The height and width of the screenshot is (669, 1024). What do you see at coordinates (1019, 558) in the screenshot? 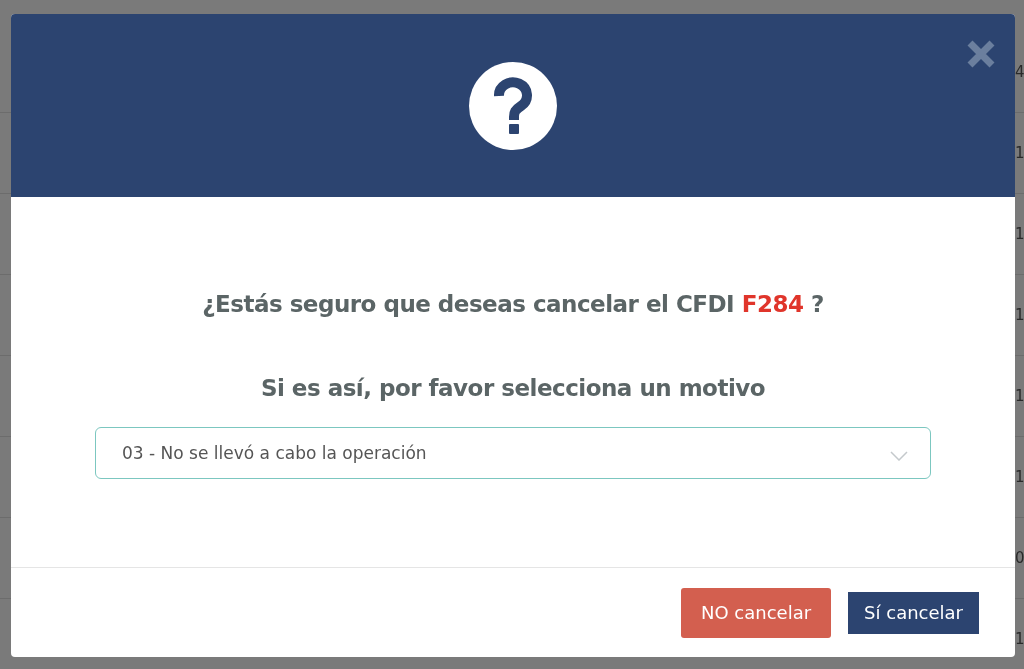
I see `table-cell-text: 0` at bounding box center [1019, 558].